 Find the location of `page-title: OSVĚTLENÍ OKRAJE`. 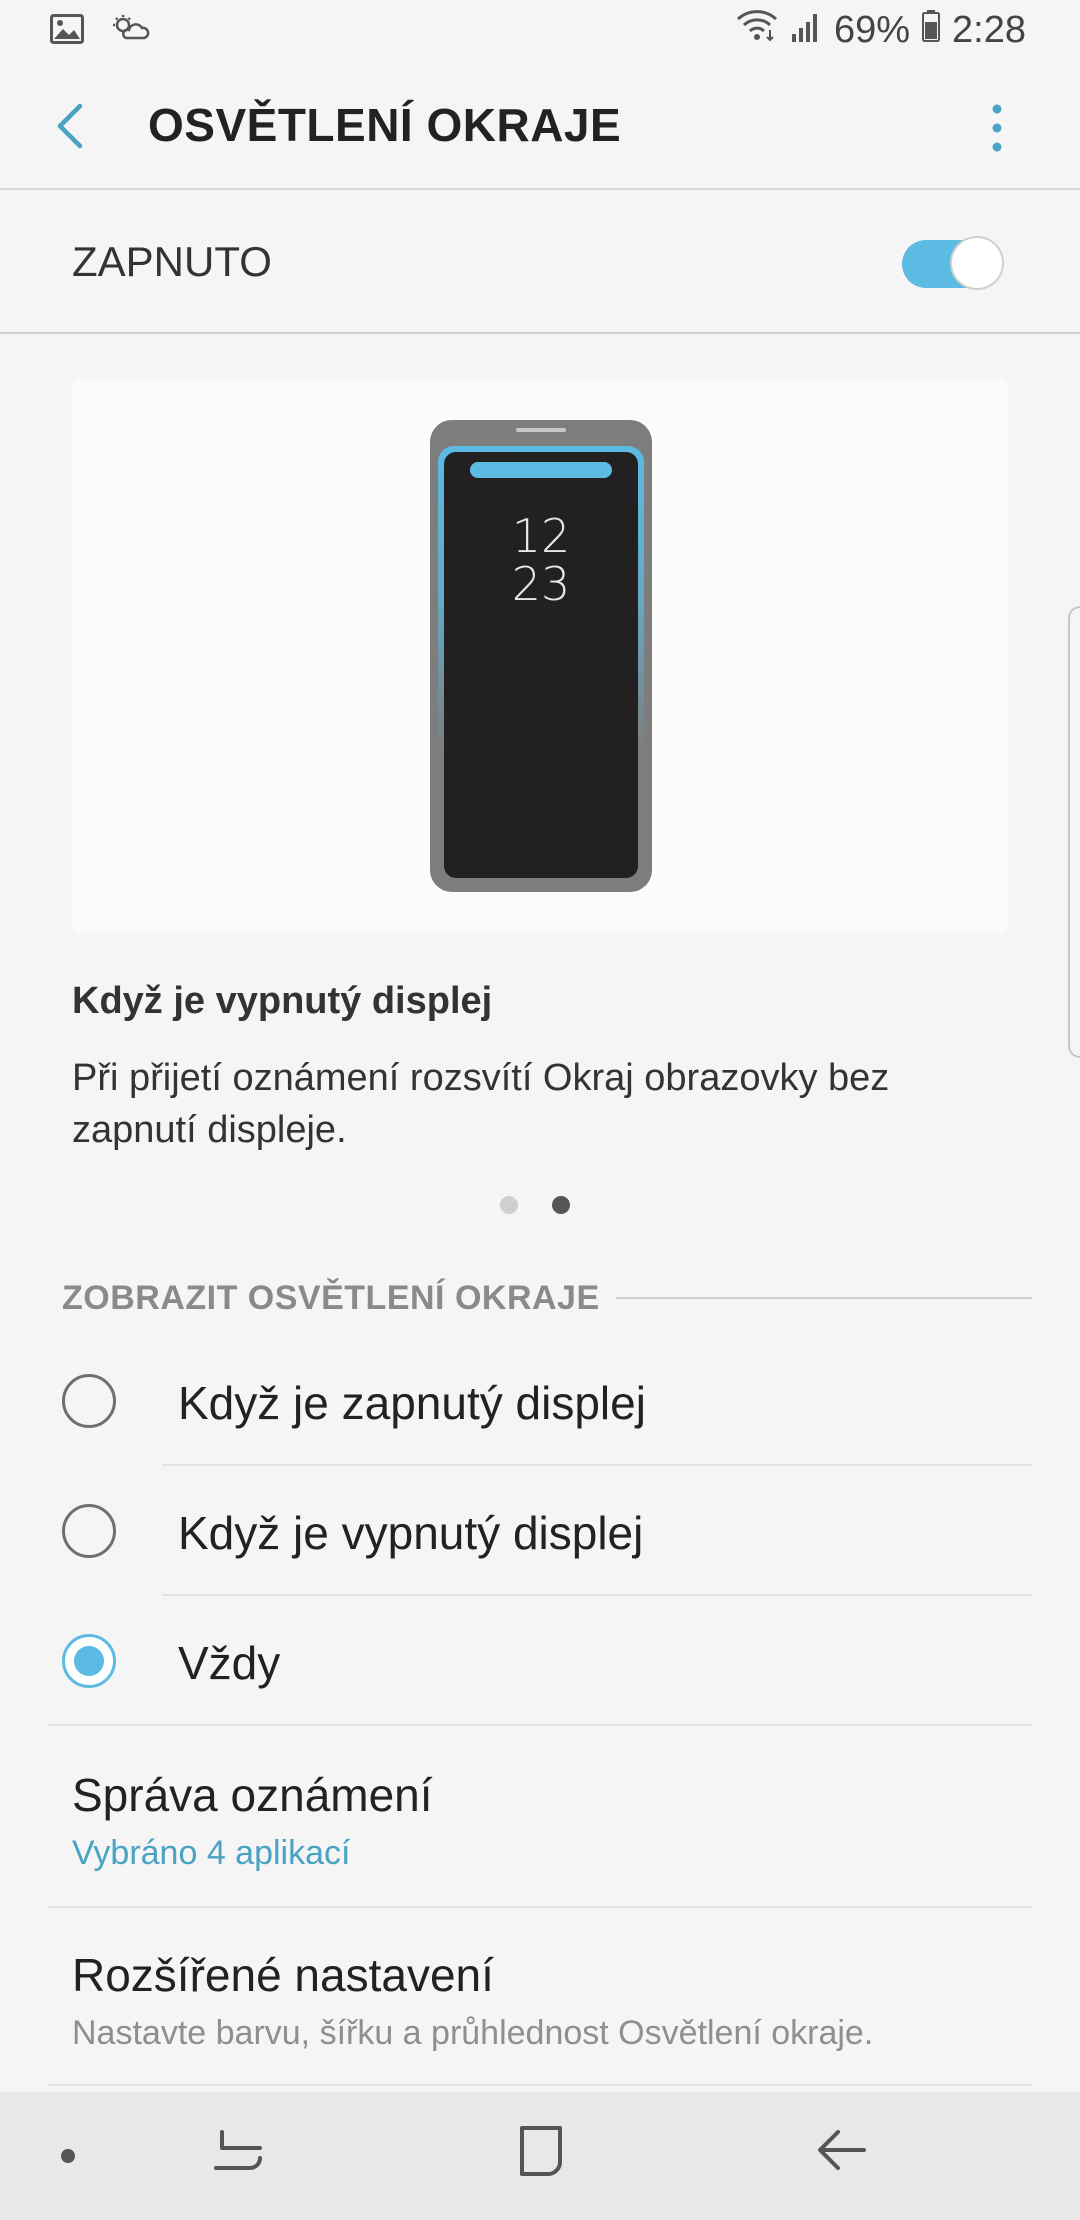

page-title: OSVĚTLENÍ OKRAJE is located at coordinates (385, 125).